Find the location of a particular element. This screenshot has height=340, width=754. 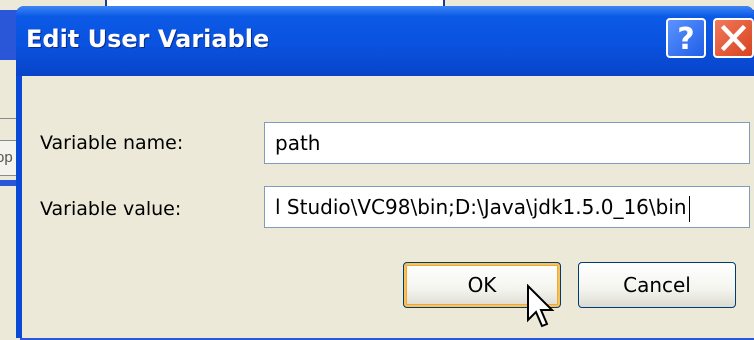

background-partial-text: op is located at coordinates (6, 157).